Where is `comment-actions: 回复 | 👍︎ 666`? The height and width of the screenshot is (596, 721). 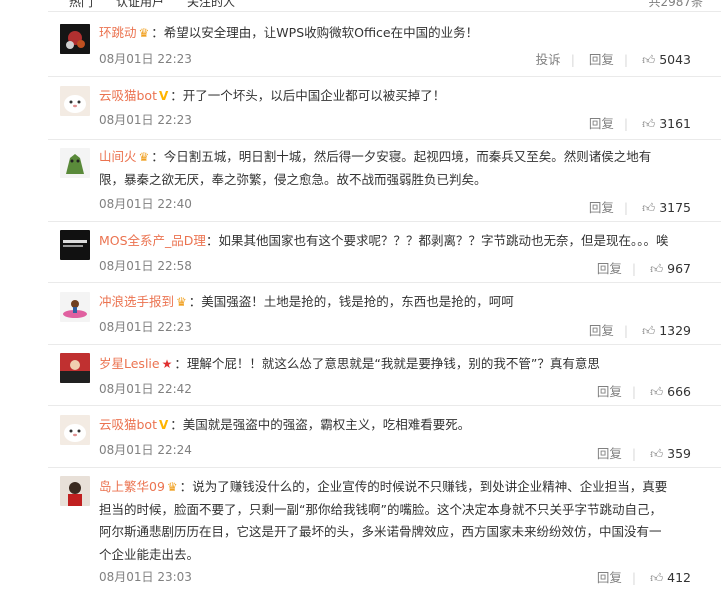
comment-actions: 回复 | 👍︎ 666 is located at coordinates (644, 390).